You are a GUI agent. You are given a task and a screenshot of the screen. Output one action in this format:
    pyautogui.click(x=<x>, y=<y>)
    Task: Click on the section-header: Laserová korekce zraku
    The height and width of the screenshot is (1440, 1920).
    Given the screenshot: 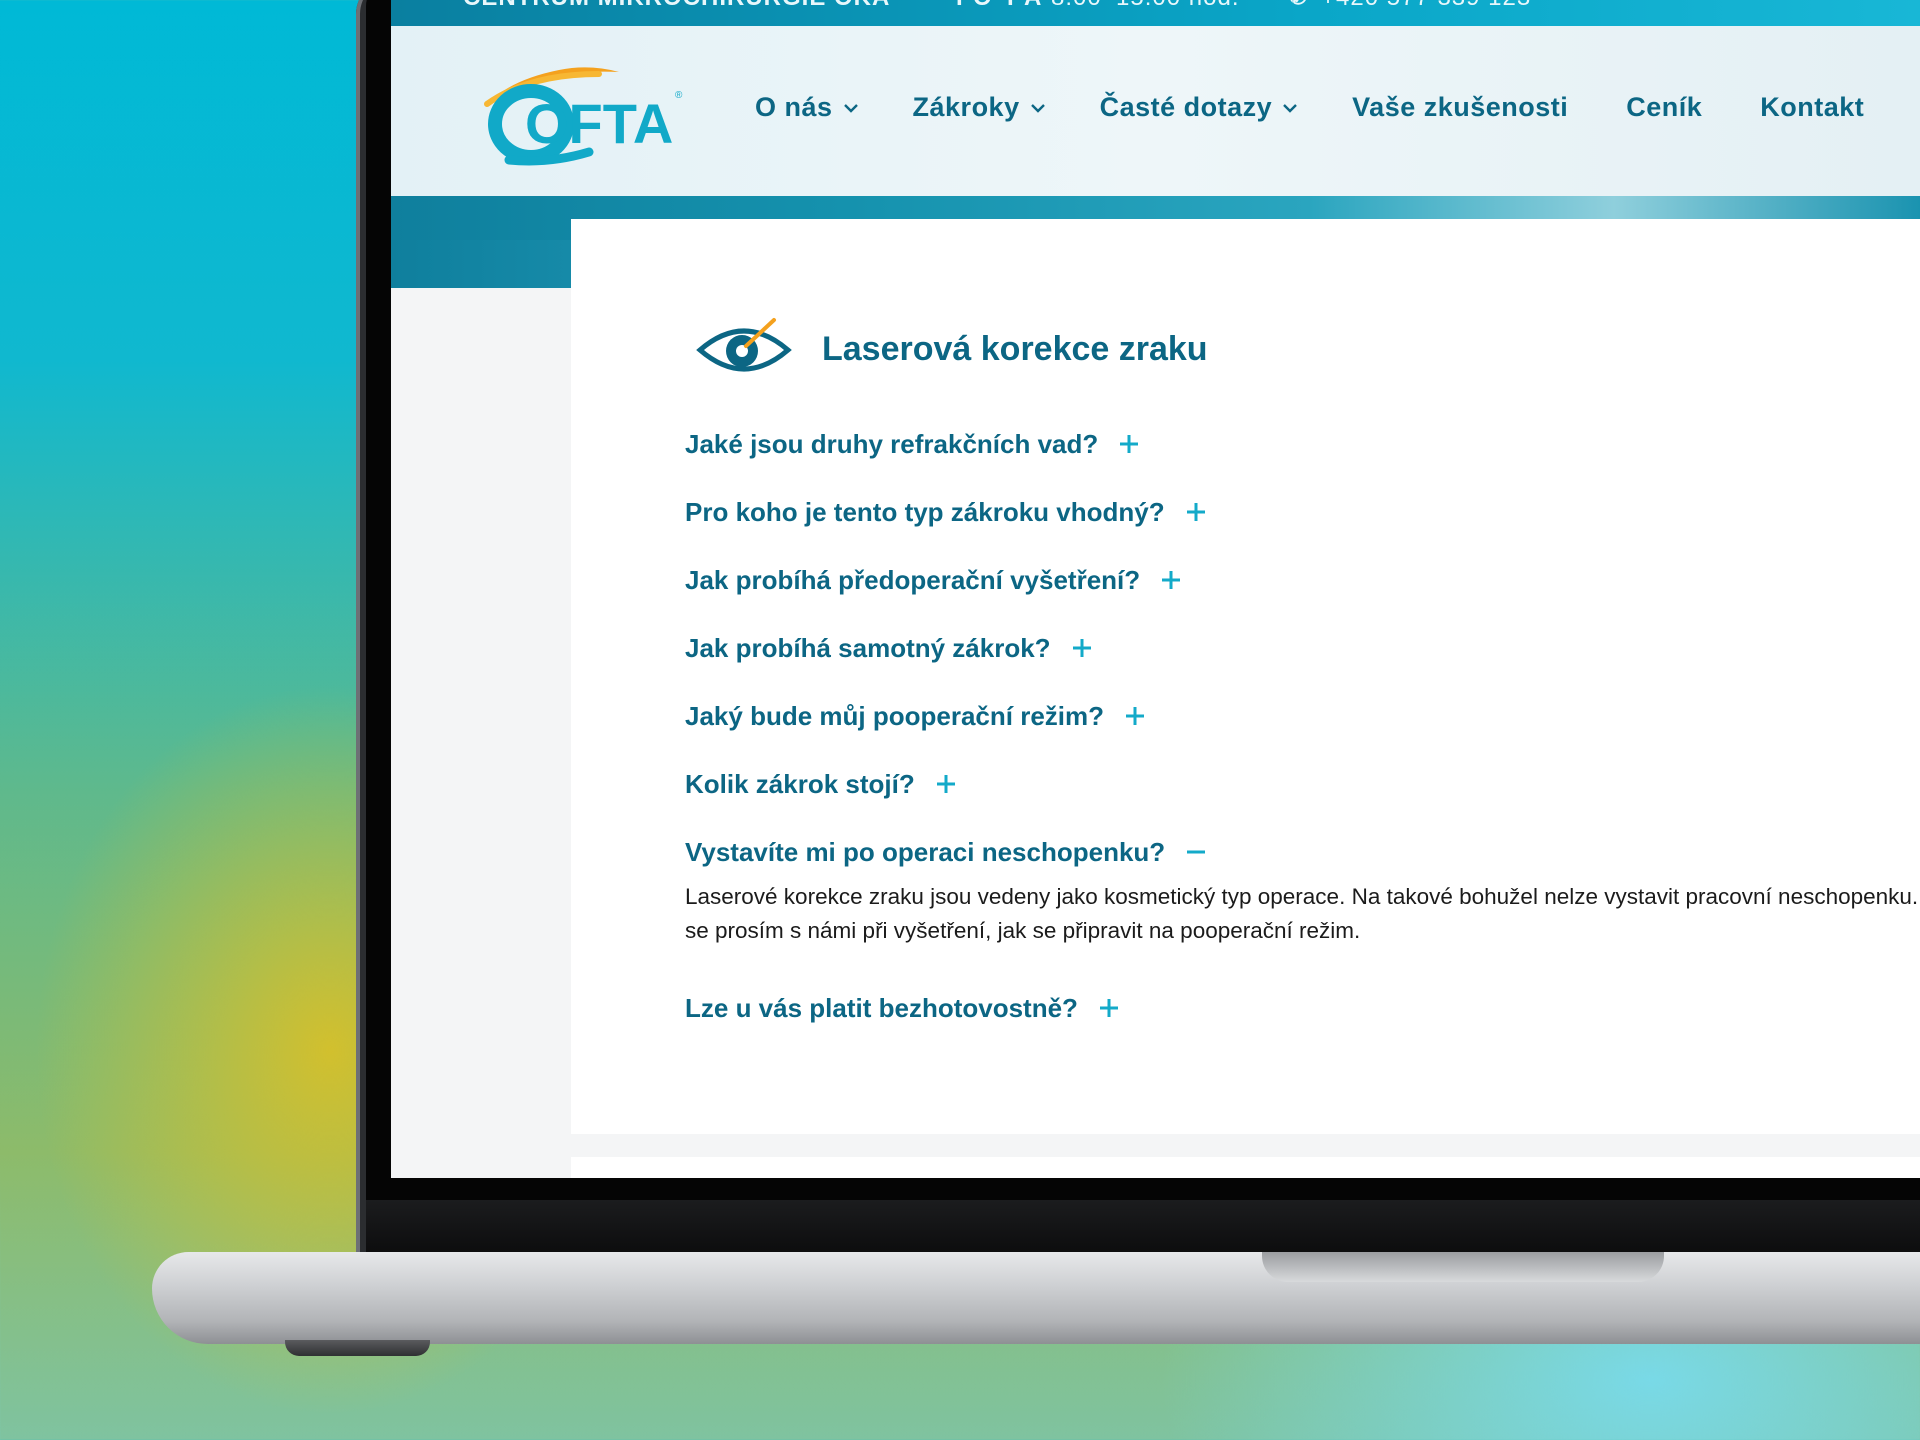 What is the action you would take?
    pyautogui.click(x=952, y=349)
    